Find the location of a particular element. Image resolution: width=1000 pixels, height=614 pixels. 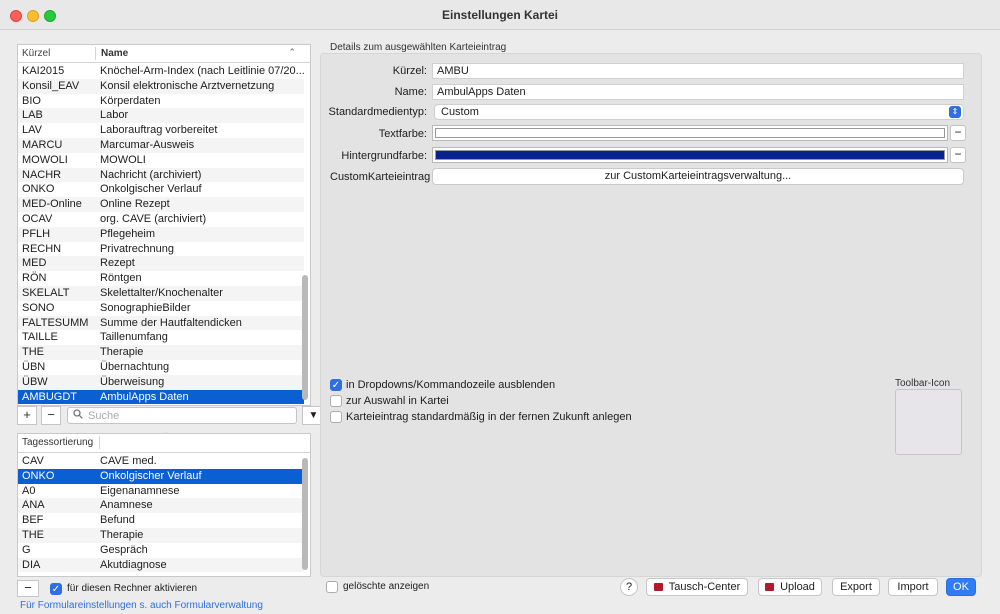

item-name: SonographieBilder is located at coordinates (145, 307).